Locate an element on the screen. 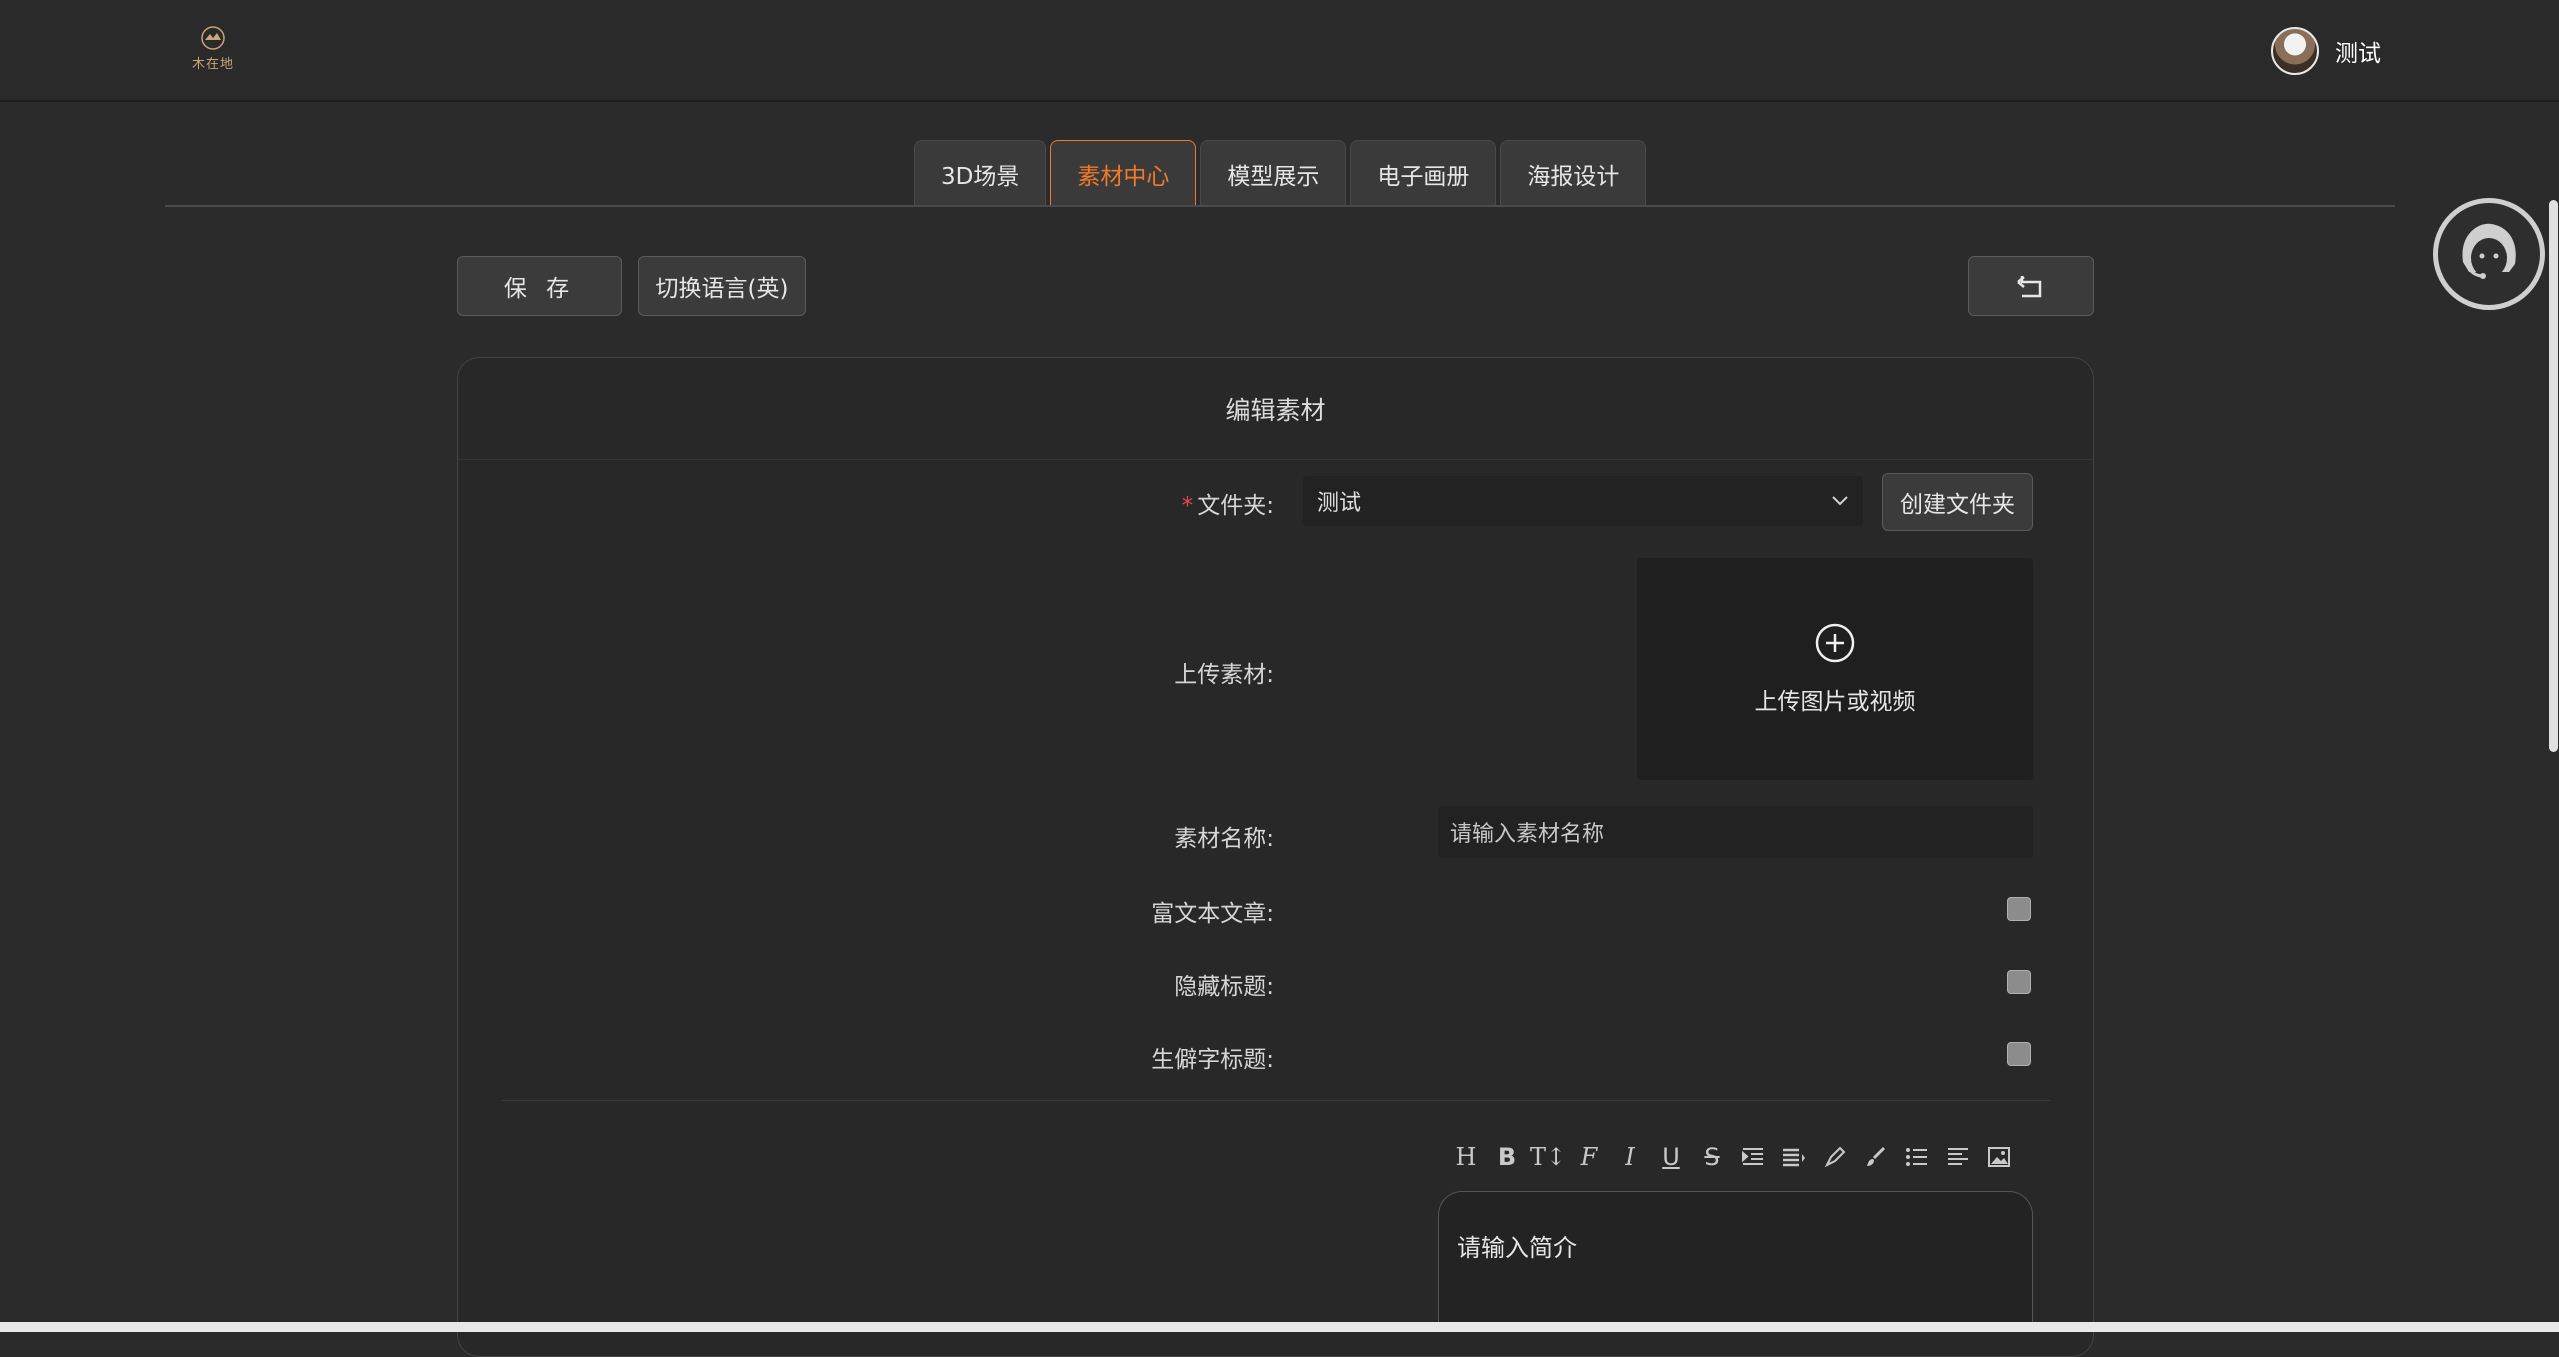 Image resolution: width=2559 pixels, height=1357 pixels. avatar is located at coordinates (2295, 51).